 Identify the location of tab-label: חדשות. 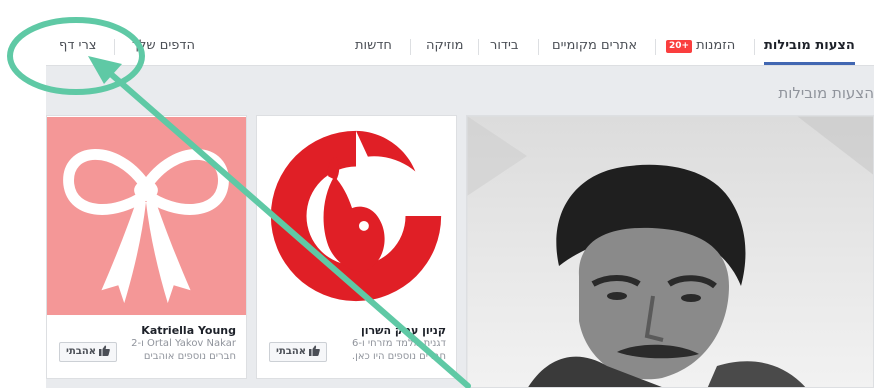
(373, 45).